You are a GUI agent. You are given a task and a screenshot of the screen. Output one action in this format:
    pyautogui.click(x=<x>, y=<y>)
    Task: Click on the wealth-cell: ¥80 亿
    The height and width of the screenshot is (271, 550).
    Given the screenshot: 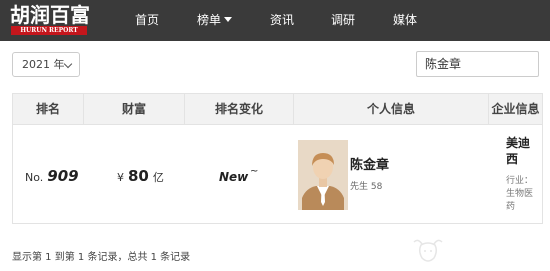 What is the action you would take?
    pyautogui.click(x=140, y=177)
    